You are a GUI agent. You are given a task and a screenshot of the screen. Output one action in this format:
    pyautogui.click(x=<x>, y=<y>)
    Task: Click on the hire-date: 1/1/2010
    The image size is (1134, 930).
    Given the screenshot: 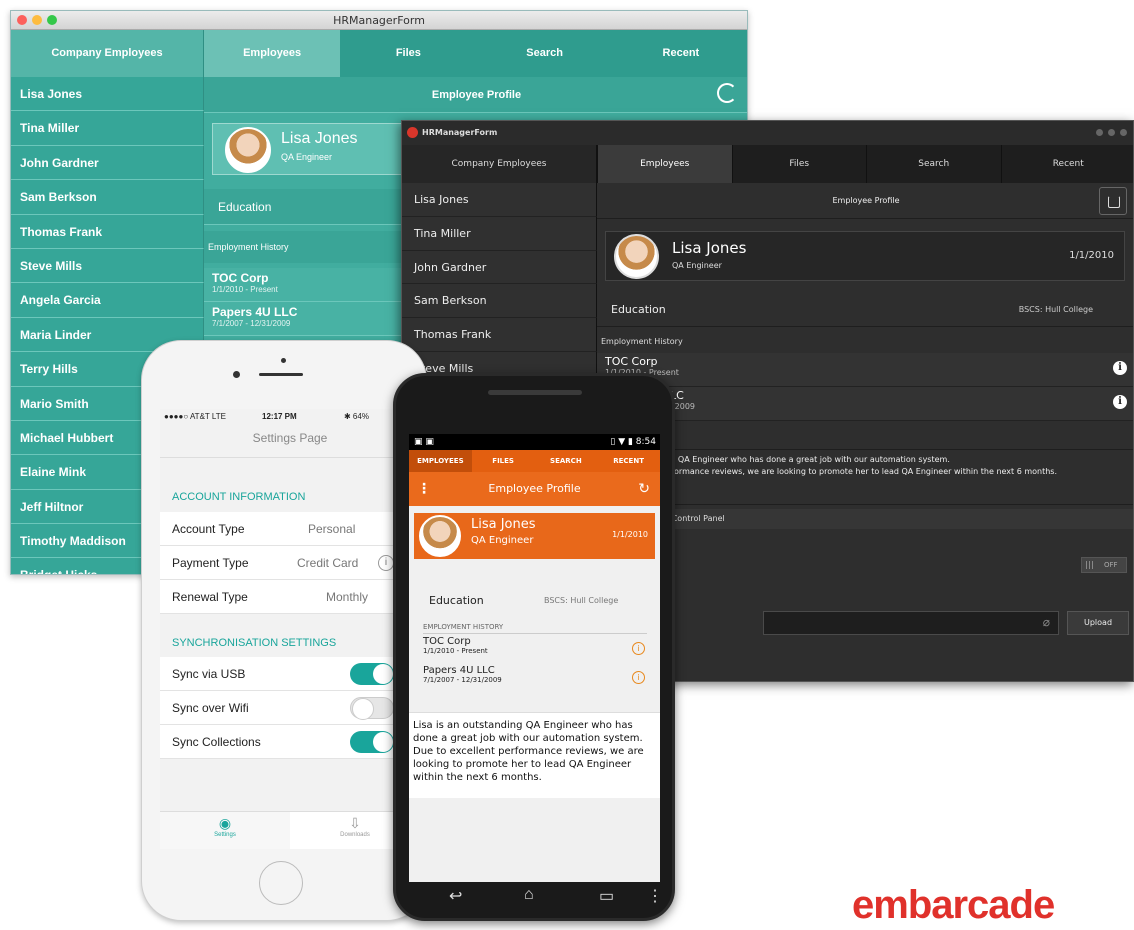 What is the action you would take?
    pyautogui.click(x=1091, y=255)
    